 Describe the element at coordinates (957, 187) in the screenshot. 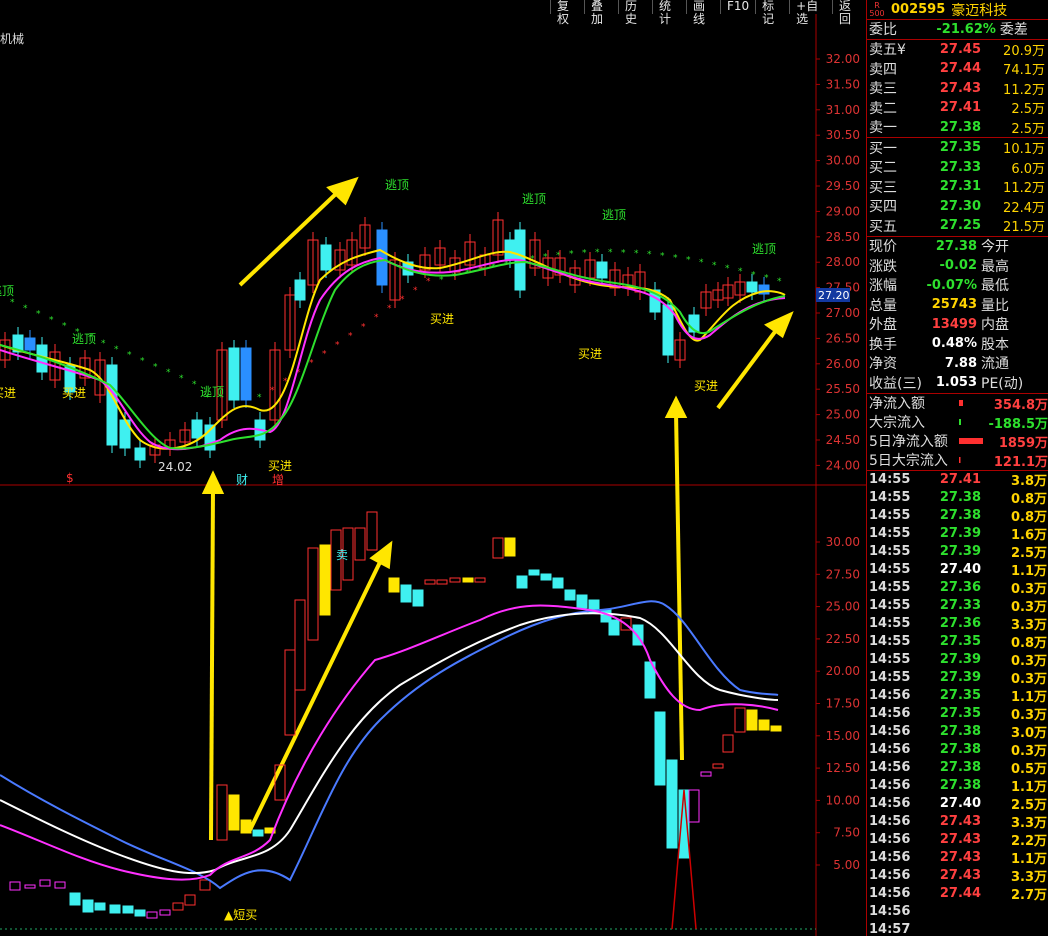

I see `bid-row: 买三 27.31 11.2万` at that location.